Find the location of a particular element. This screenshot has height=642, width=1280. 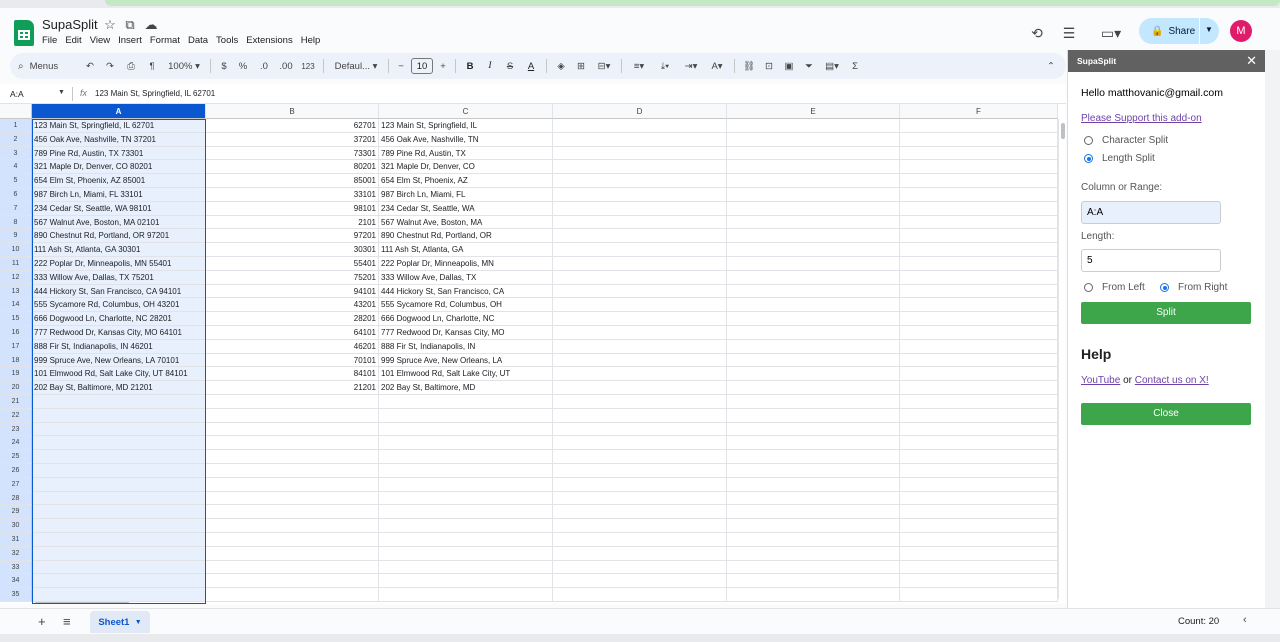

menu-item-tools: Tools is located at coordinates (229, 40).